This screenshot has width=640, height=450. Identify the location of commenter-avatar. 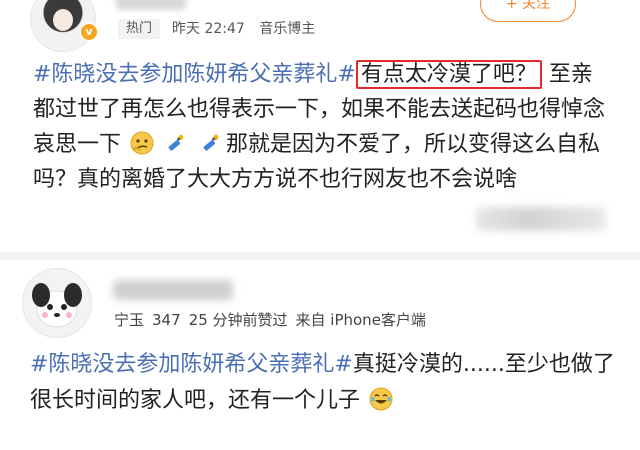
(57, 303).